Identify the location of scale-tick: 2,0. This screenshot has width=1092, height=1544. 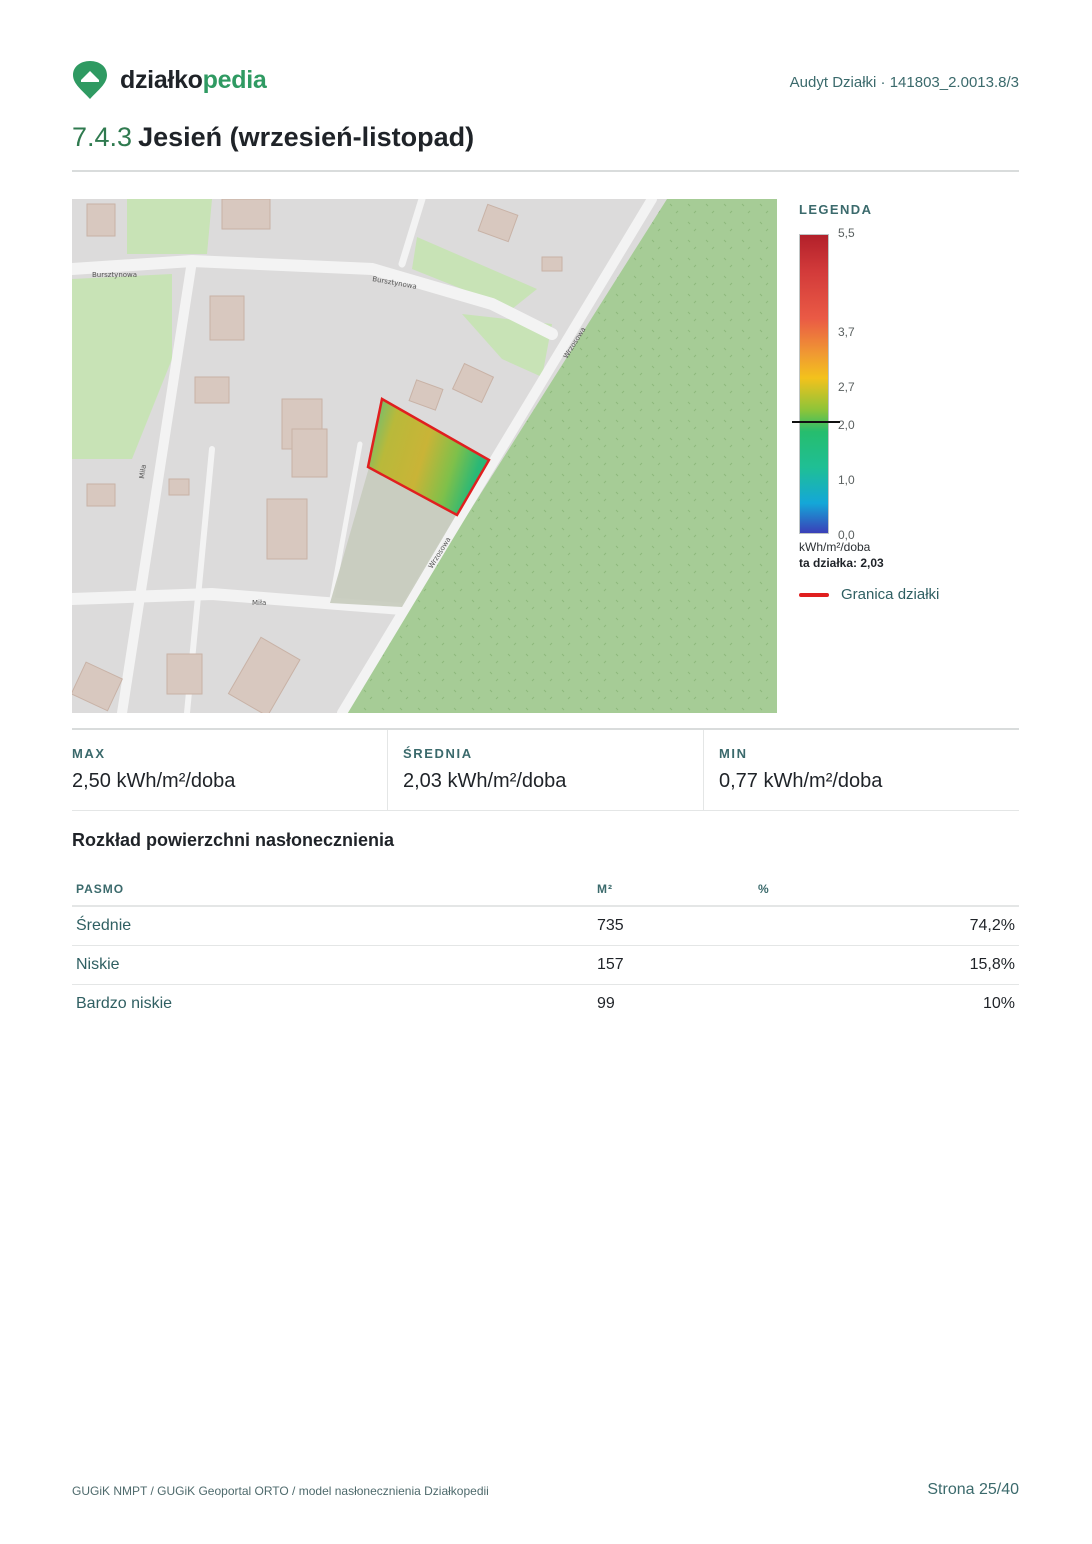
(846, 425).